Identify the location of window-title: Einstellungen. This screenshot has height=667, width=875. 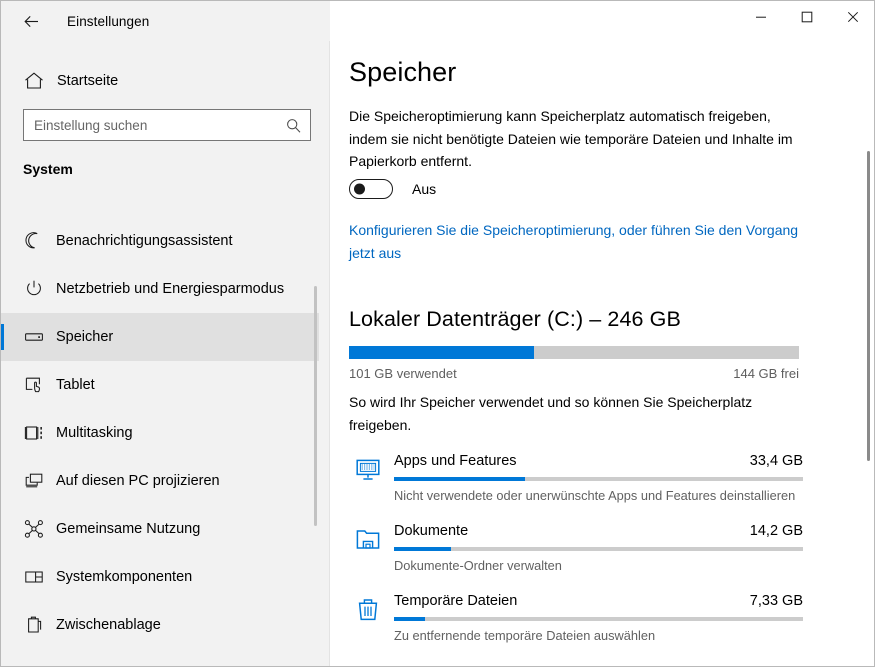
(108, 21).